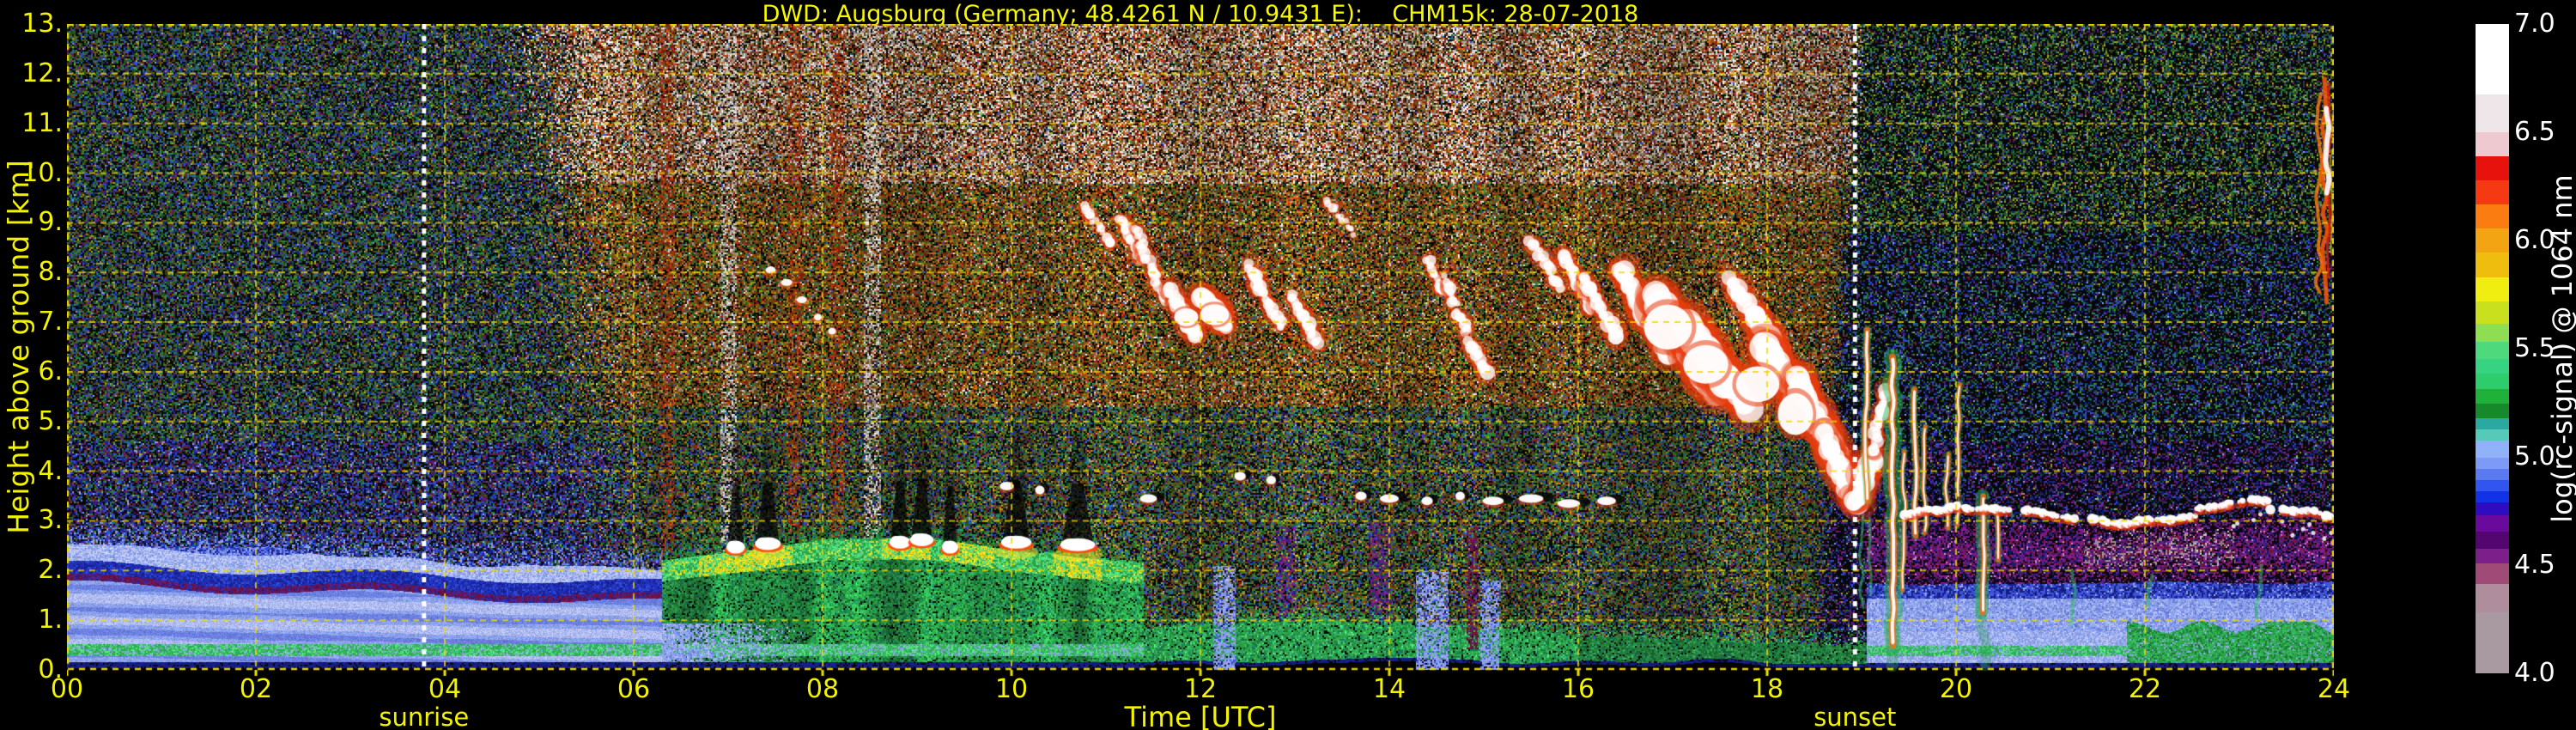 Image resolution: width=2576 pixels, height=730 pixels. Describe the element at coordinates (256, 689) in the screenshot. I see `x-tick-label: 02` at that location.